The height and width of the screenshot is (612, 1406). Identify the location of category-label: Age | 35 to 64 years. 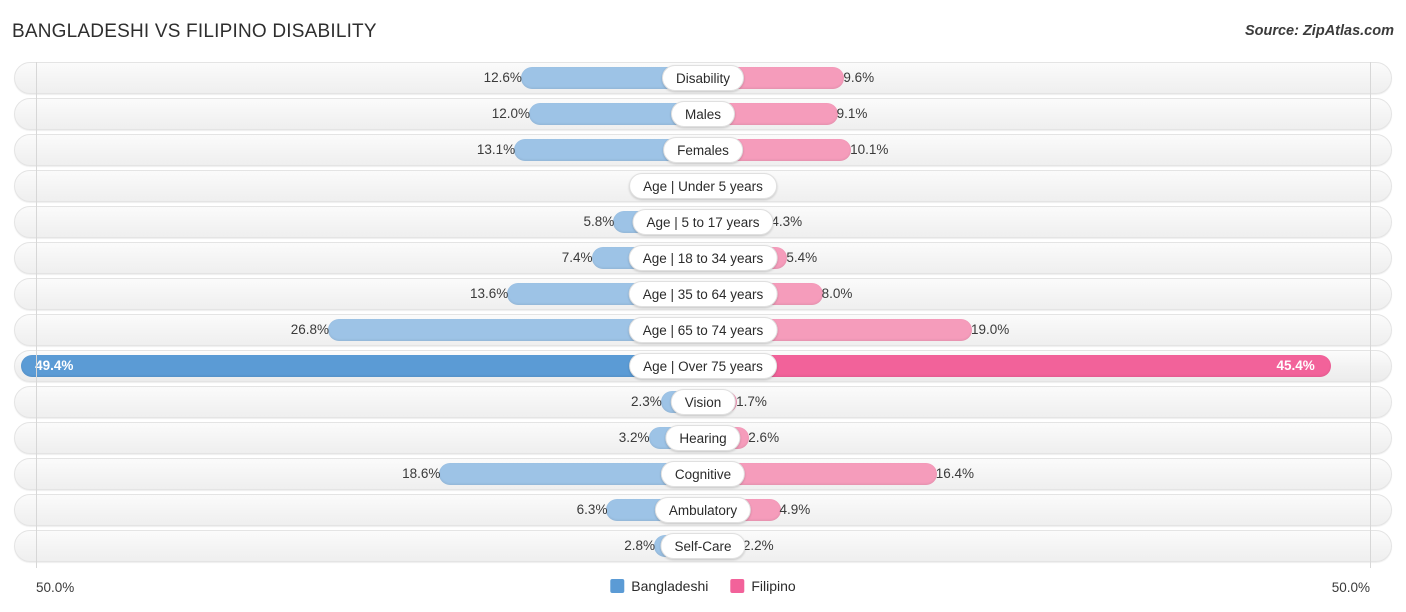
(703, 294).